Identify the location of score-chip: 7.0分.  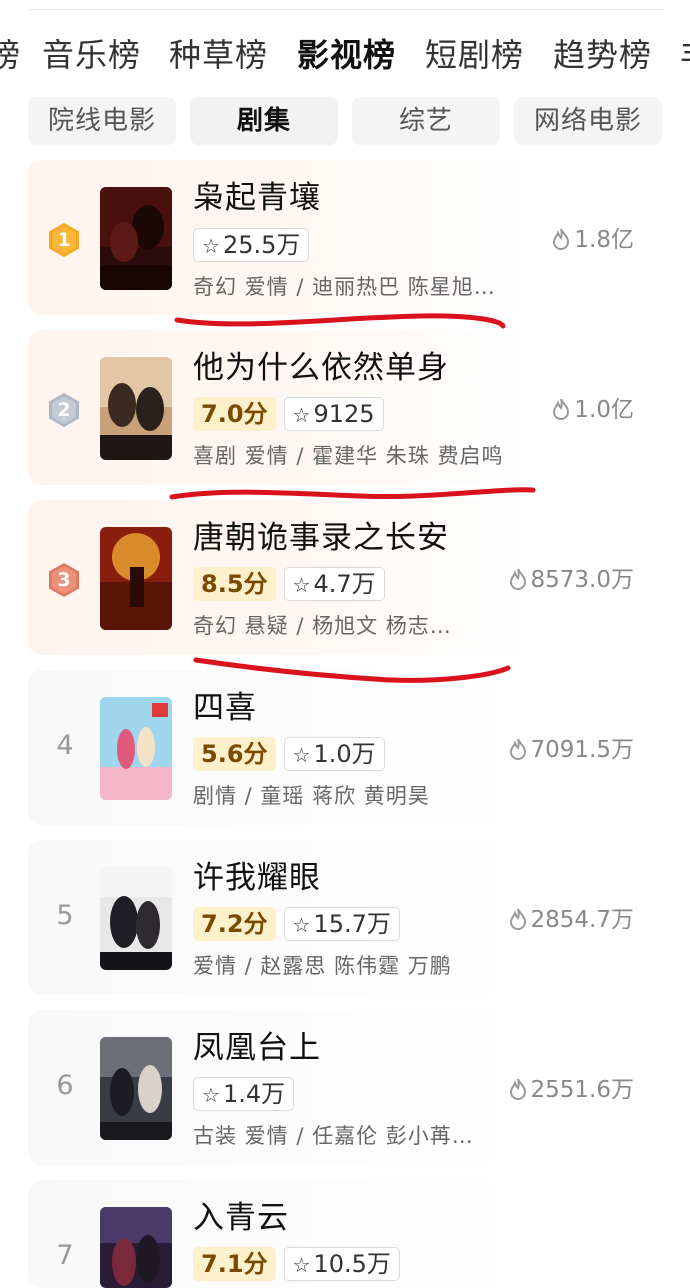
(234, 414).